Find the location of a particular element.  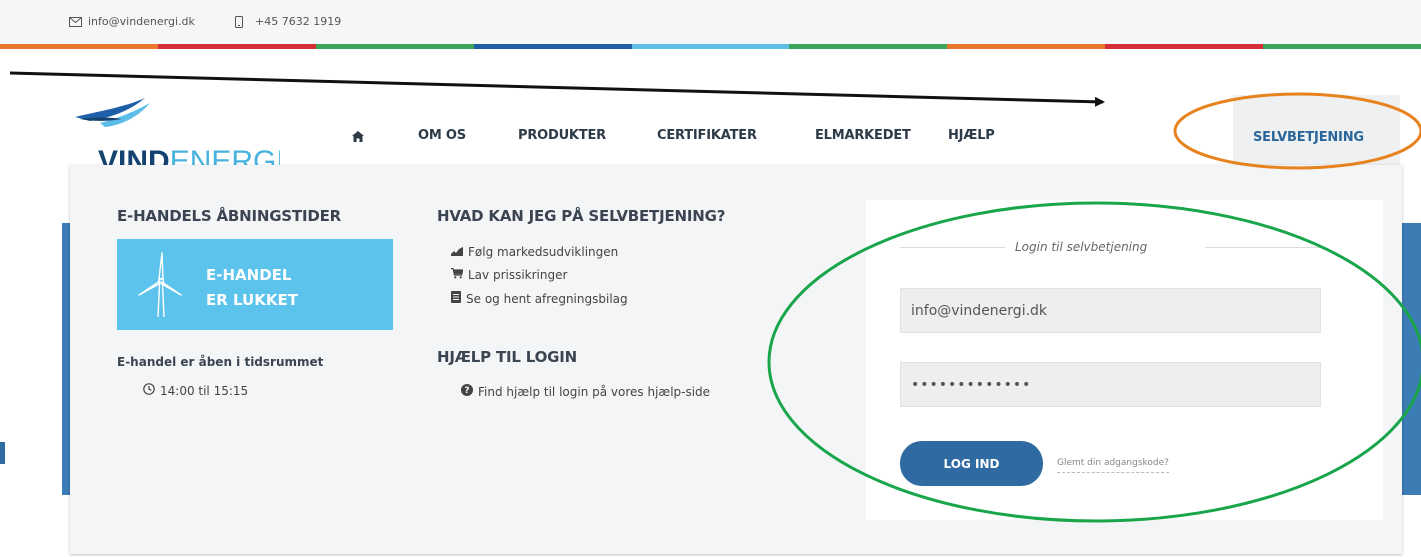

nav-om-os: OM OS is located at coordinates (442, 135).